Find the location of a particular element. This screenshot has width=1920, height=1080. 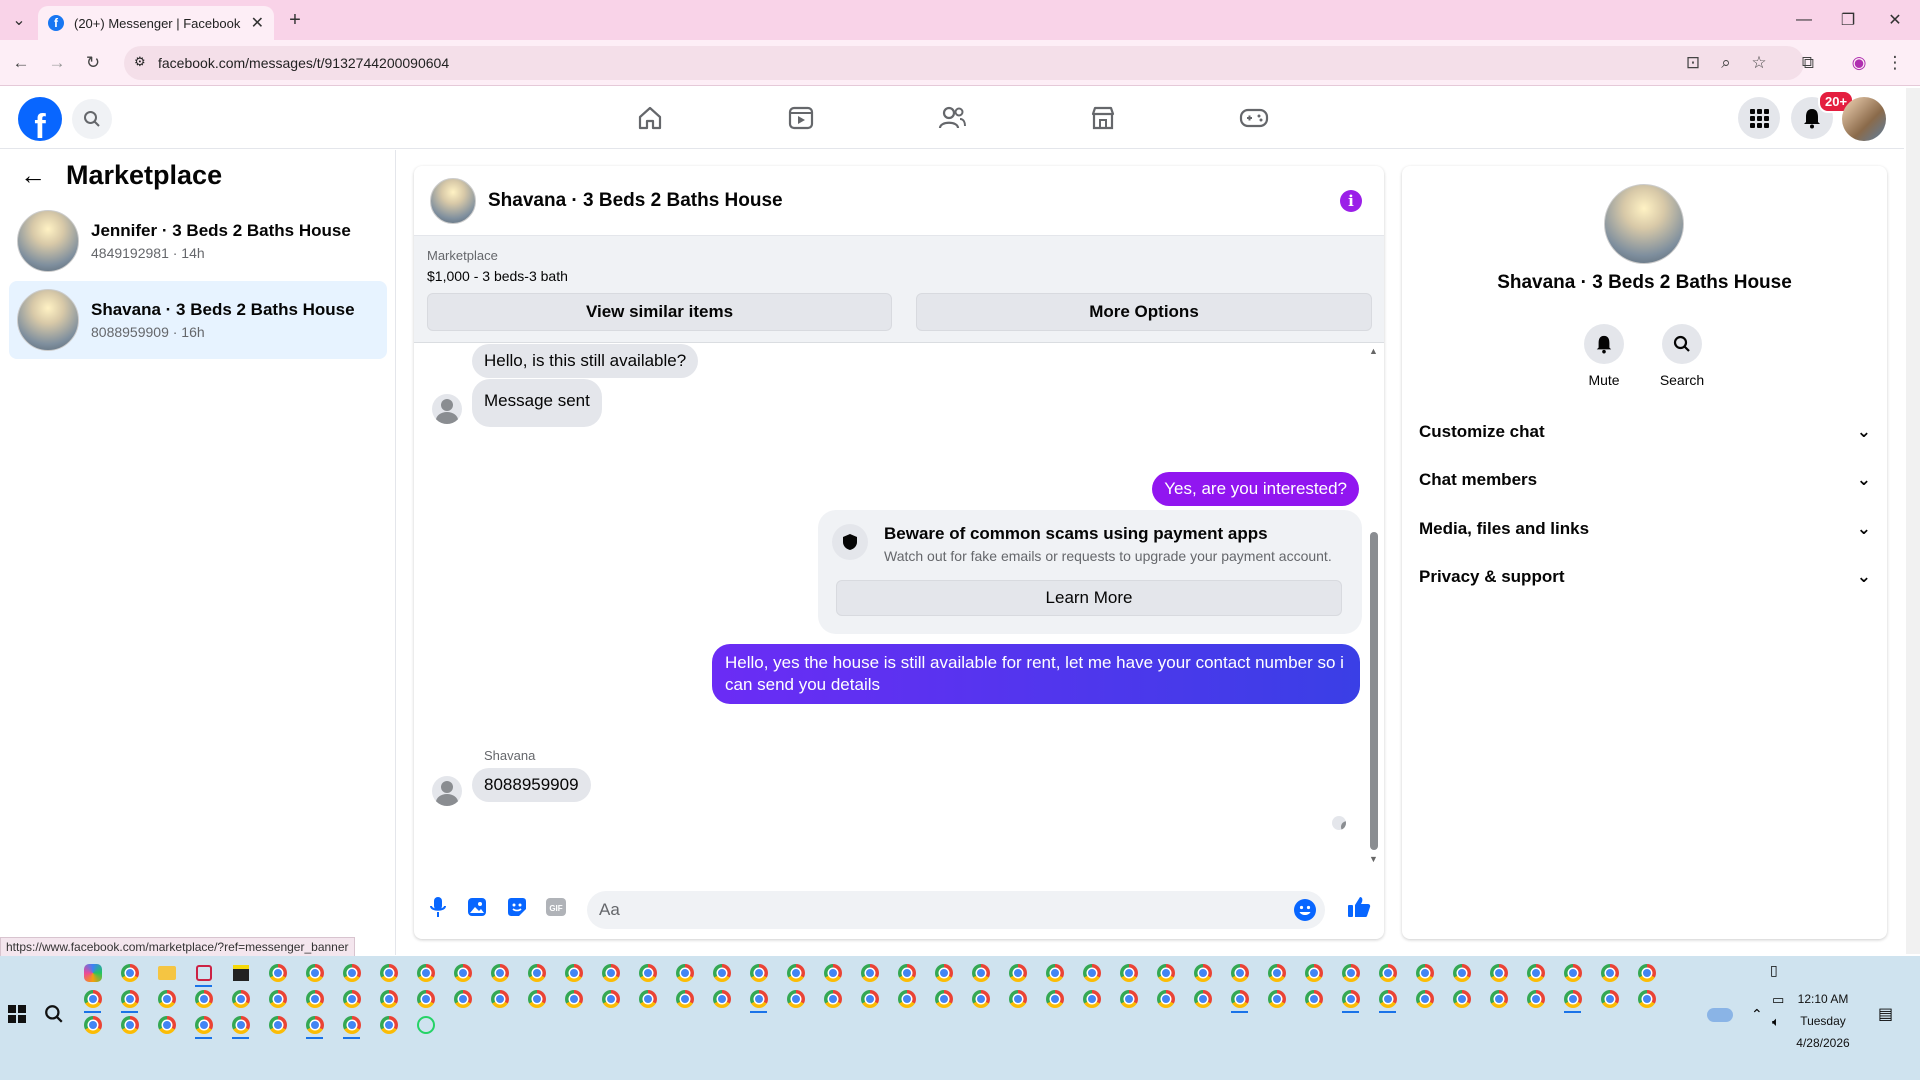

back-arrow-icon: ← is located at coordinates (33, 175).